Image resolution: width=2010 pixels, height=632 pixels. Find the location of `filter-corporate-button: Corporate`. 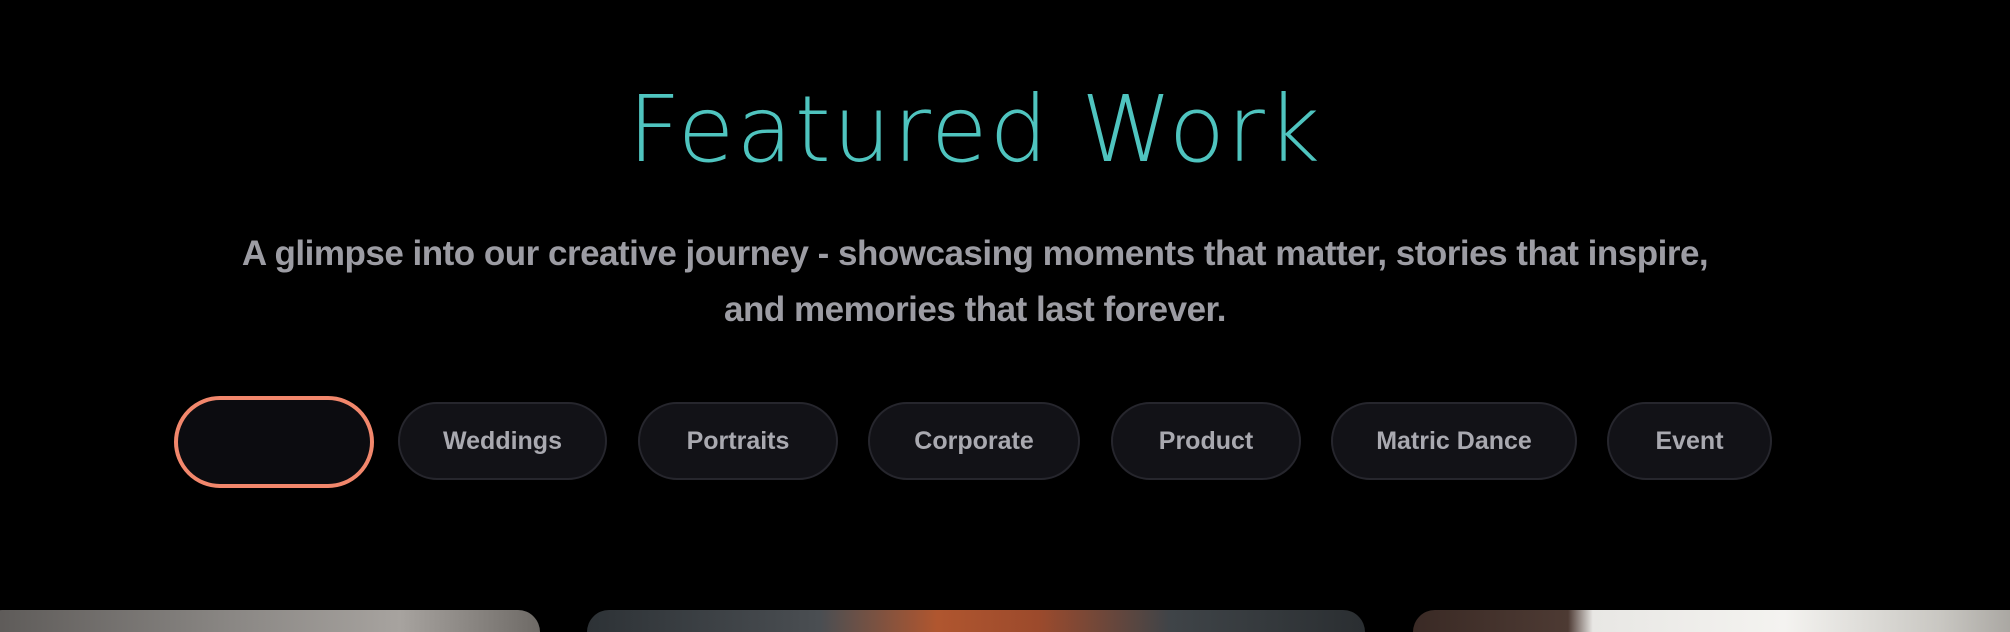

filter-corporate-button: Corporate is located at coordinates (974, 441).